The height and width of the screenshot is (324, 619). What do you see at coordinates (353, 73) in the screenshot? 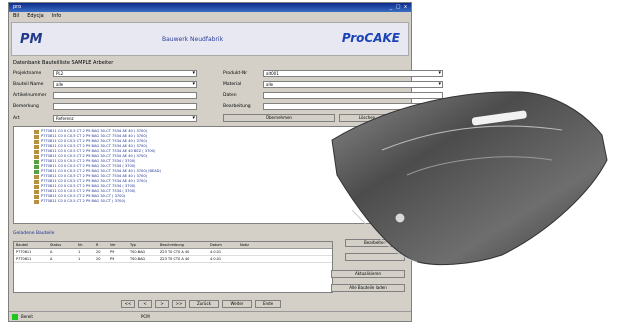
I see `product-select: alt001` at bounding box center [353, 73].